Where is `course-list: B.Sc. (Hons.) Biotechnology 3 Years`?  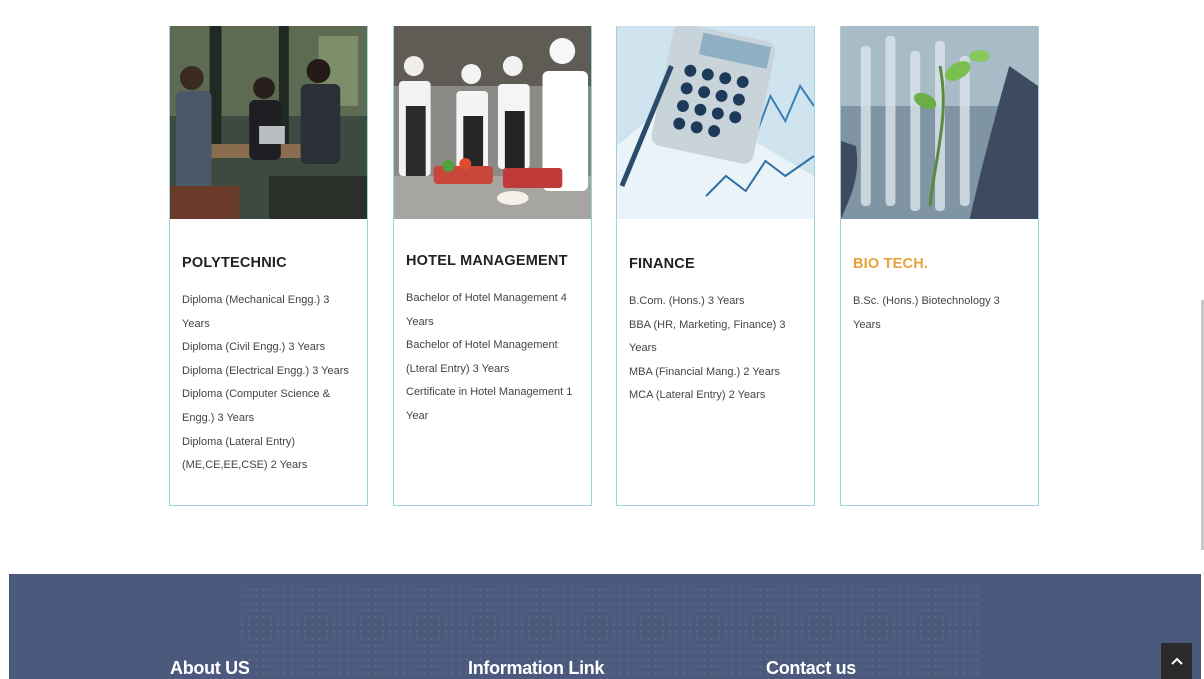 course-list: B.Sc. (Hons.) Biotechnology 3 Years is located at coordinates (939, 313).